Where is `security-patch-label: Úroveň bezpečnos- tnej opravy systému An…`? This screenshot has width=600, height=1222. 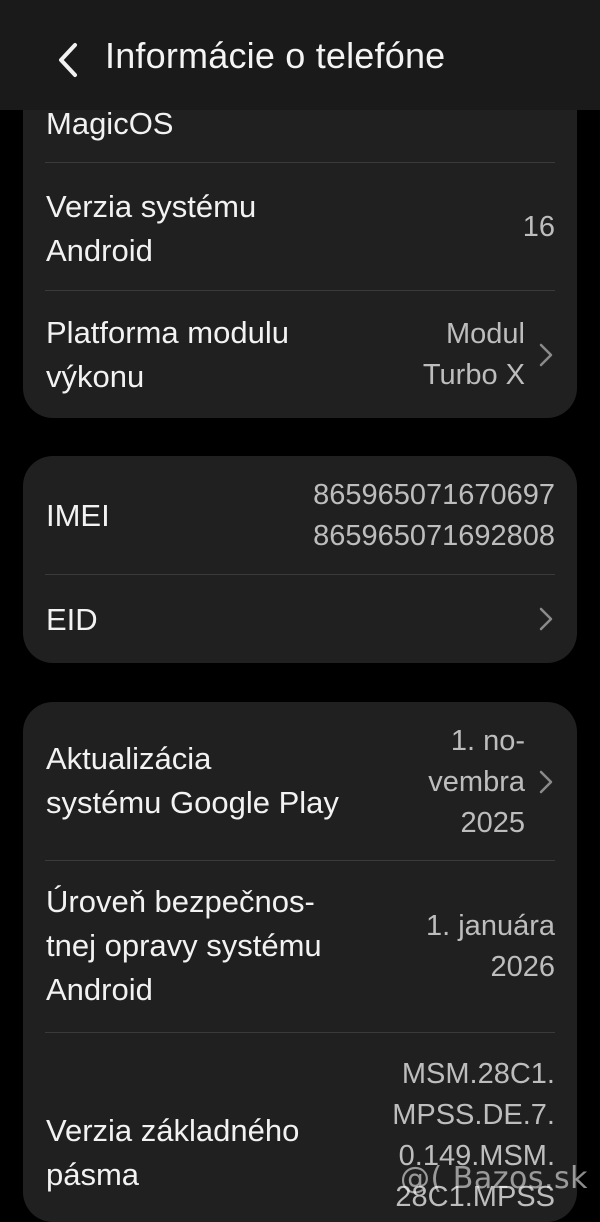
security-patch-label: Úroveň bezpečnos- tnej opravy systému An… is located at coordinates (184, 945).